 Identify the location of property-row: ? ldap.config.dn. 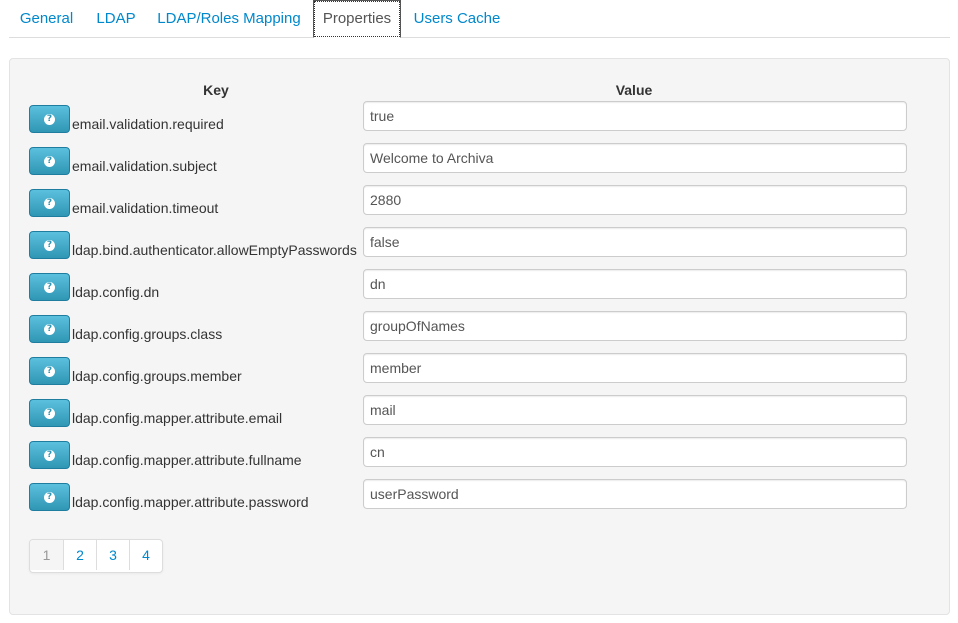
(479, 290).